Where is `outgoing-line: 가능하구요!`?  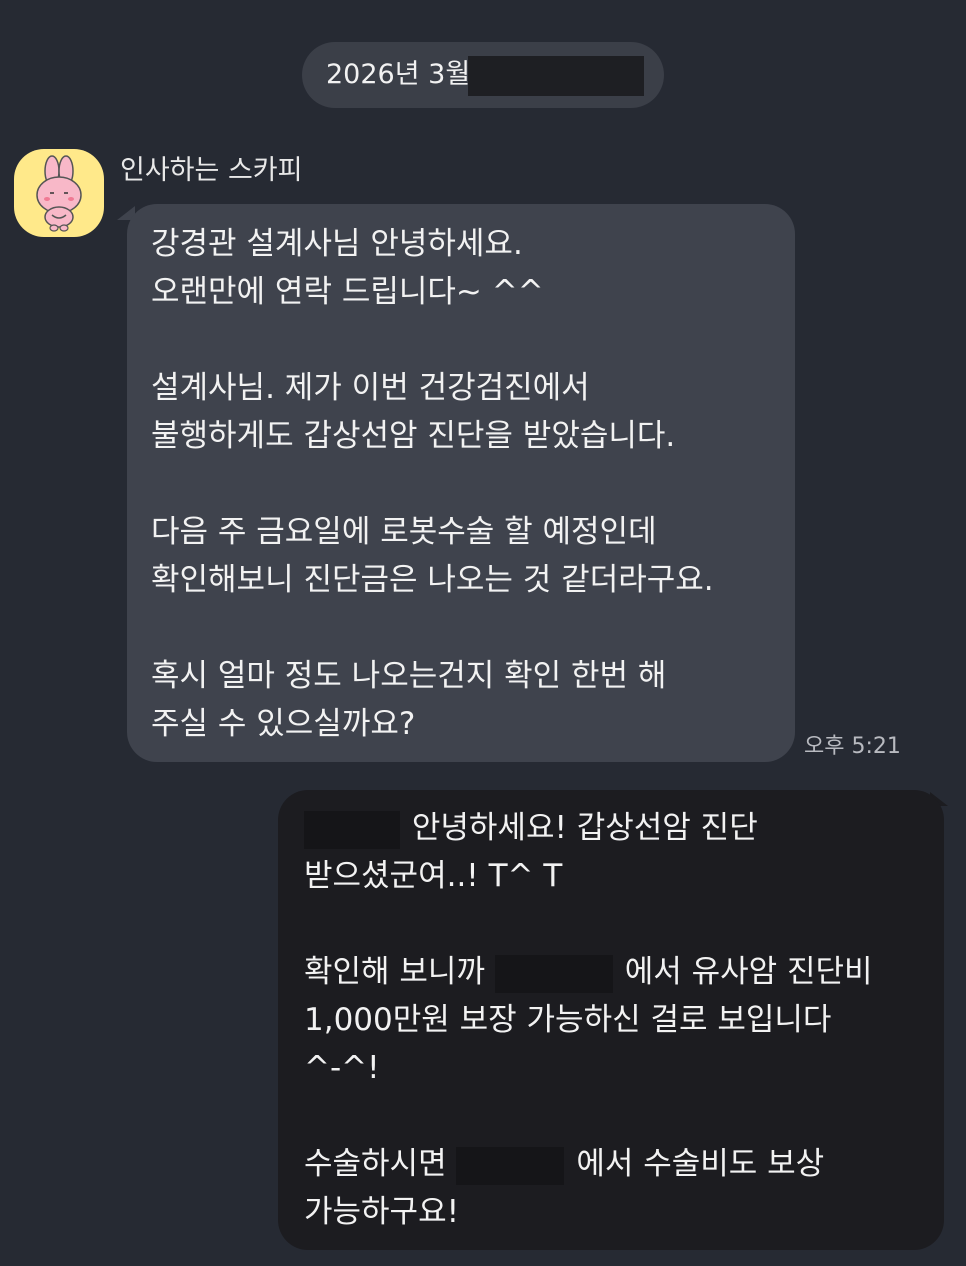 outgoing-line: 가능하구요! is located at coordinates (382, 1212).